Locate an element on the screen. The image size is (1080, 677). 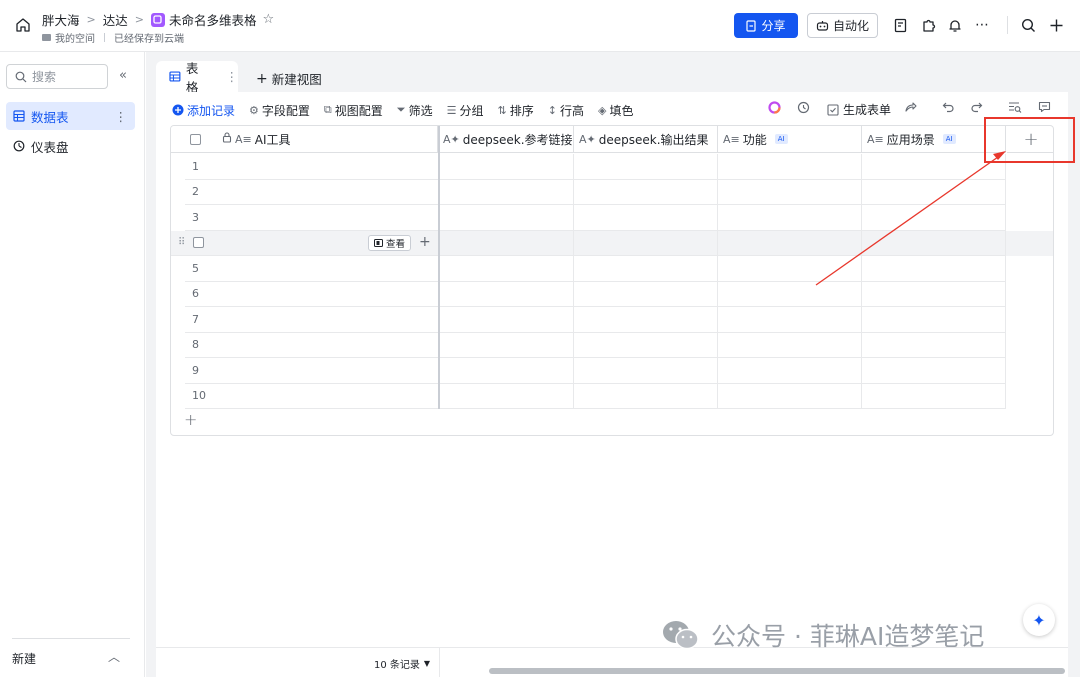
breadcrumb-workspace: 胖大海 is located at coordinates (61, 19).